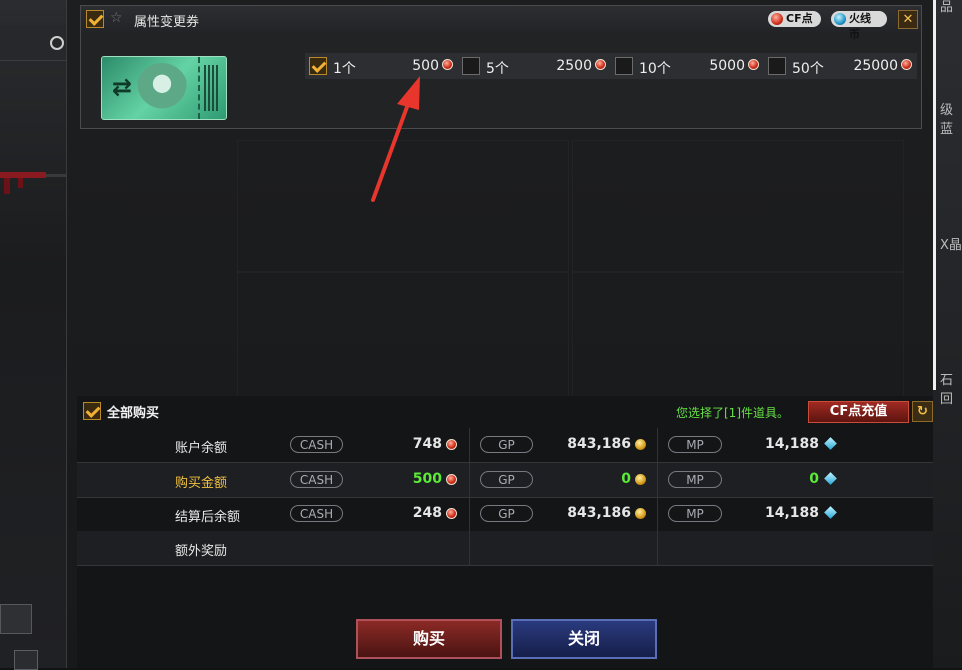  I want to click on cash-value: 748, so click(427, 444).